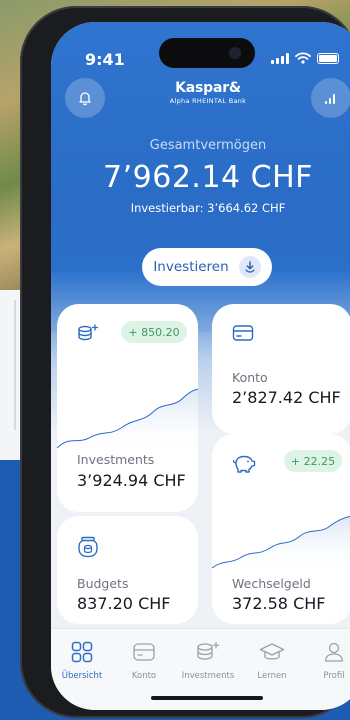 This screenshot has width=350, height=720. I want to click on invest-button: Investieren, so click(207, 267).